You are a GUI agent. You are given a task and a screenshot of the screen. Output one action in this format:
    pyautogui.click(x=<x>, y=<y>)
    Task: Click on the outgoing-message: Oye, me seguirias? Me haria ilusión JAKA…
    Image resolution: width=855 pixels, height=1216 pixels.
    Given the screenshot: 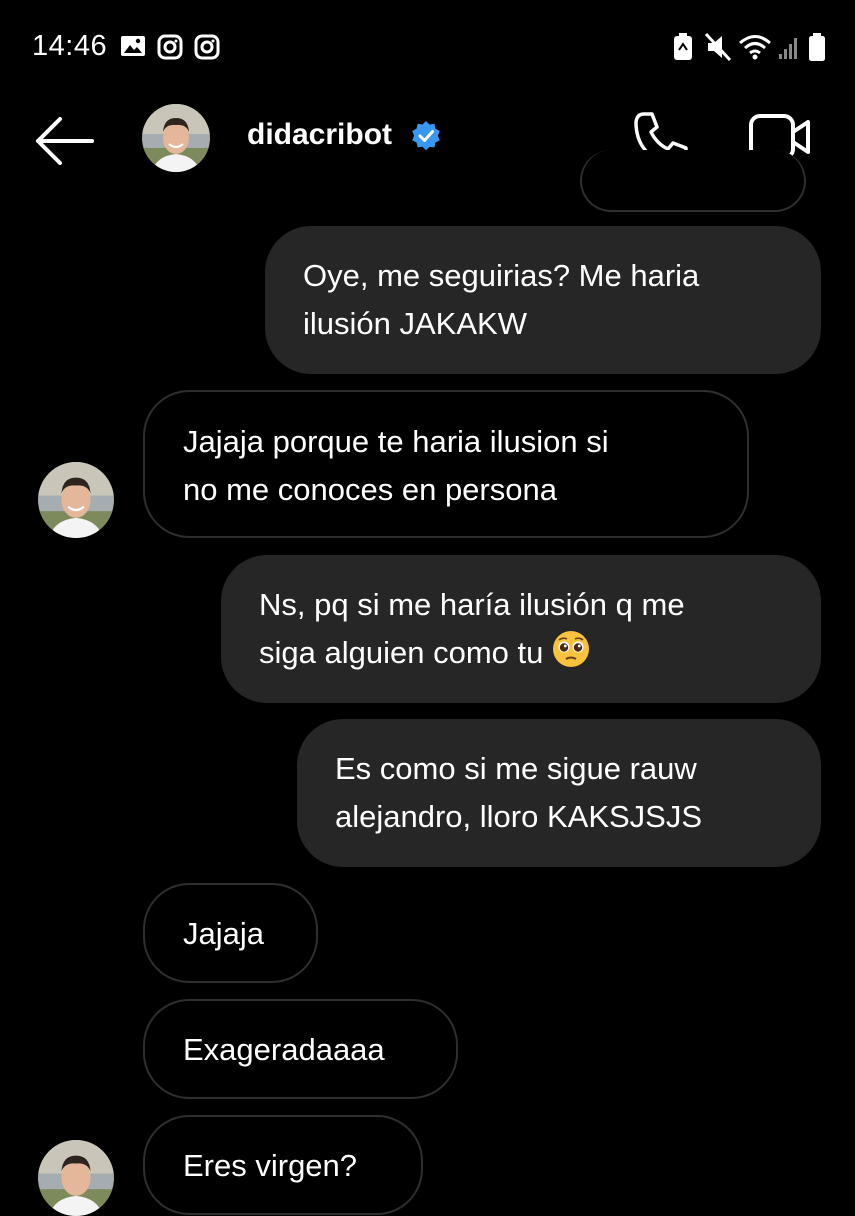 What is the action you would take?
    pyautogui.click(x=543, y=300)
    